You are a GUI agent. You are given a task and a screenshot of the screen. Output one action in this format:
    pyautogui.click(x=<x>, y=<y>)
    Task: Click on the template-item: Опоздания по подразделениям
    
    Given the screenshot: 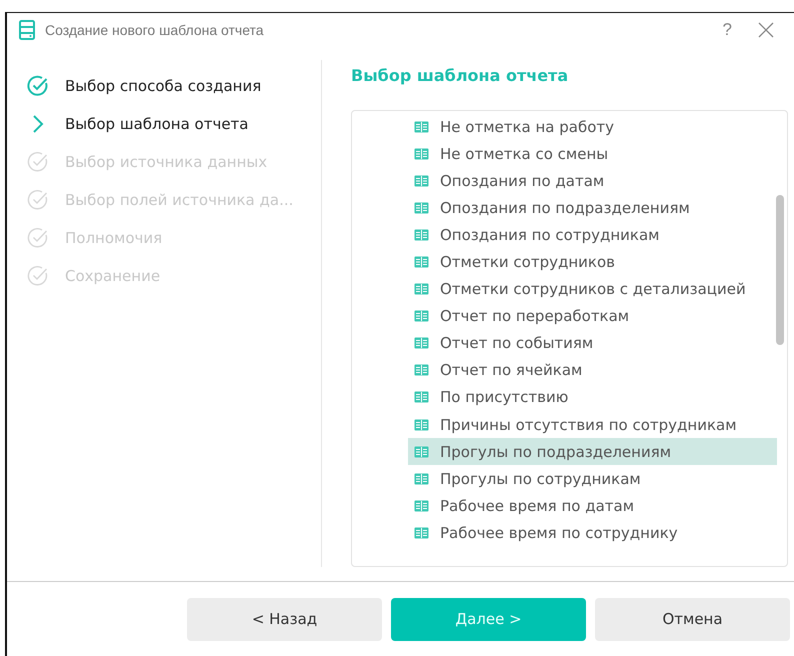 What is the action you would take?
    pyautogui.click(x=592, y=208)
    